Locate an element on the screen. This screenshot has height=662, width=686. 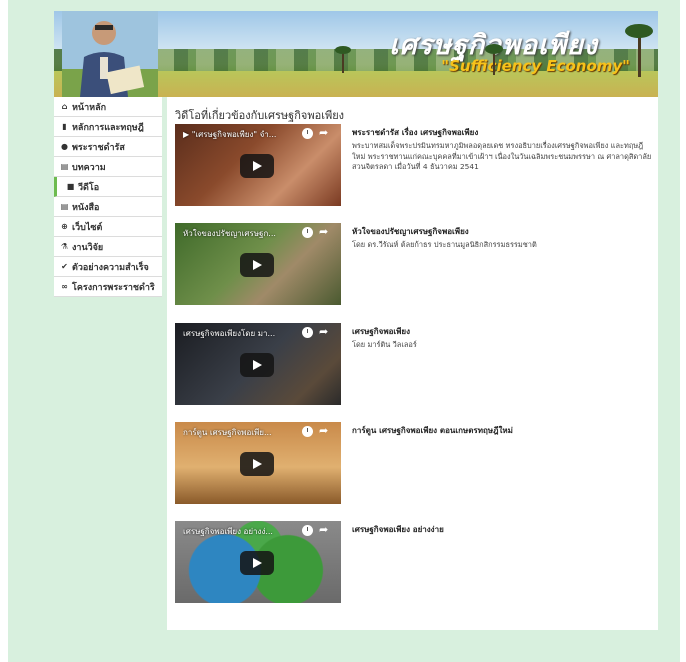
flask-icon: ⚗ is located at coordinates (64, 246).